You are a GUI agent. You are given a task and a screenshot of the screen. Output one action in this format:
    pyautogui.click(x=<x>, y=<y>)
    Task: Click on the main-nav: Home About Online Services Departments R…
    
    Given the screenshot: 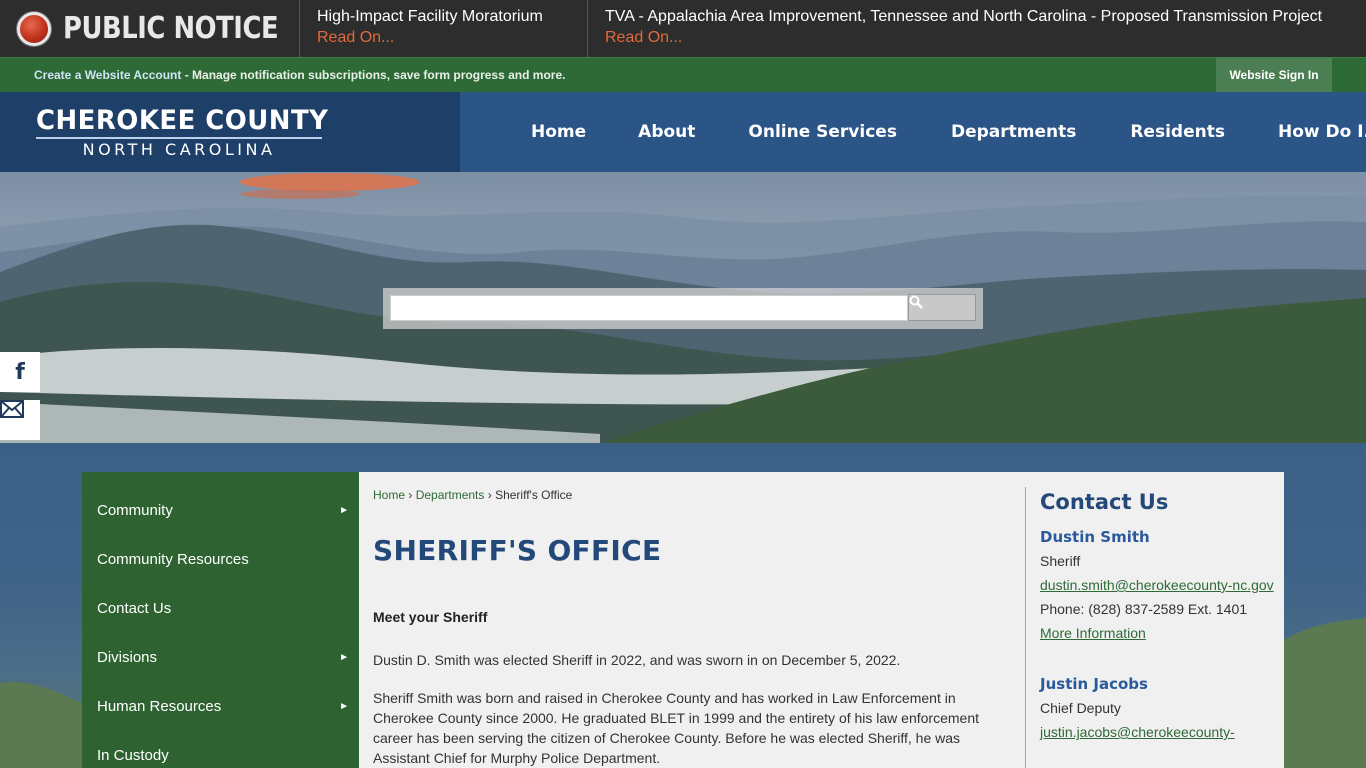 What is the action you would take?
    pyautogui.click(x=935, y=132)
    